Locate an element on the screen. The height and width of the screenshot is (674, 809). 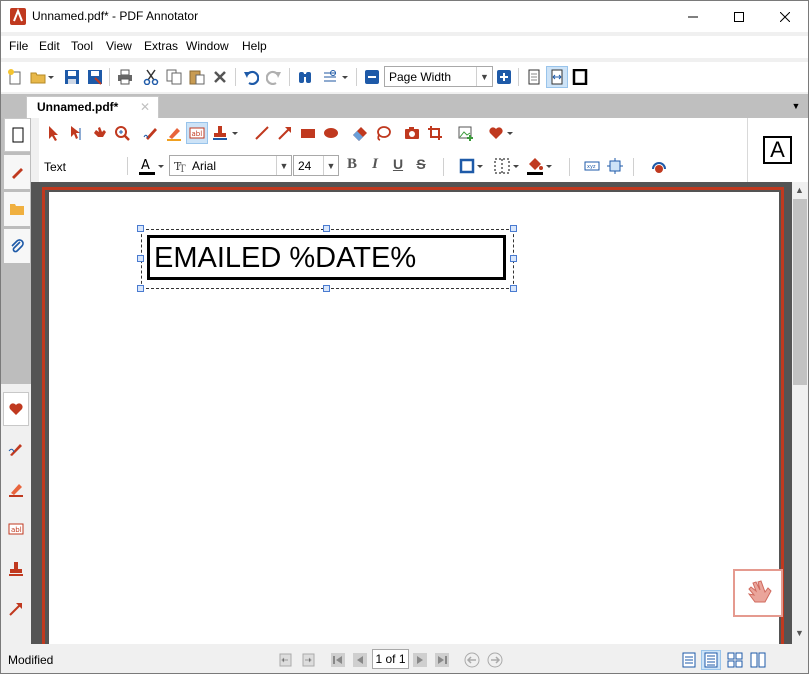
crop-tool-button is located at coordinates (435, 133).